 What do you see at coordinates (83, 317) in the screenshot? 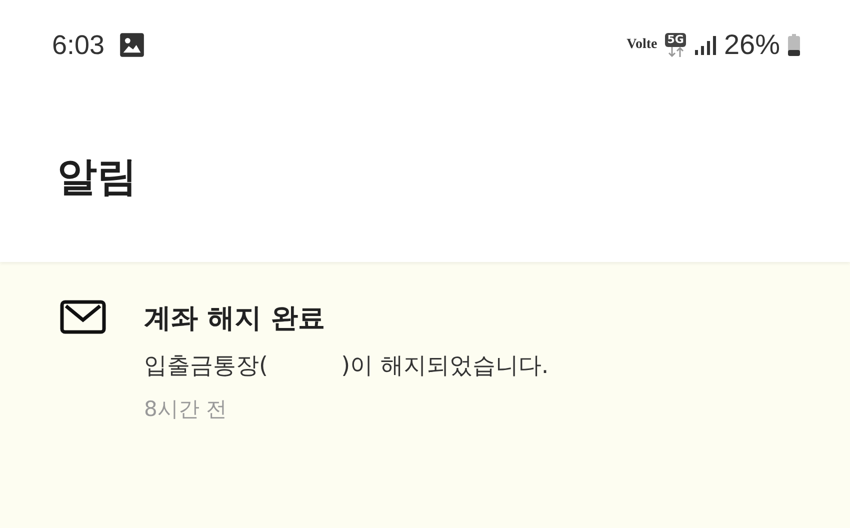
I see `envelope-icon` at bounding box center [83, 317].